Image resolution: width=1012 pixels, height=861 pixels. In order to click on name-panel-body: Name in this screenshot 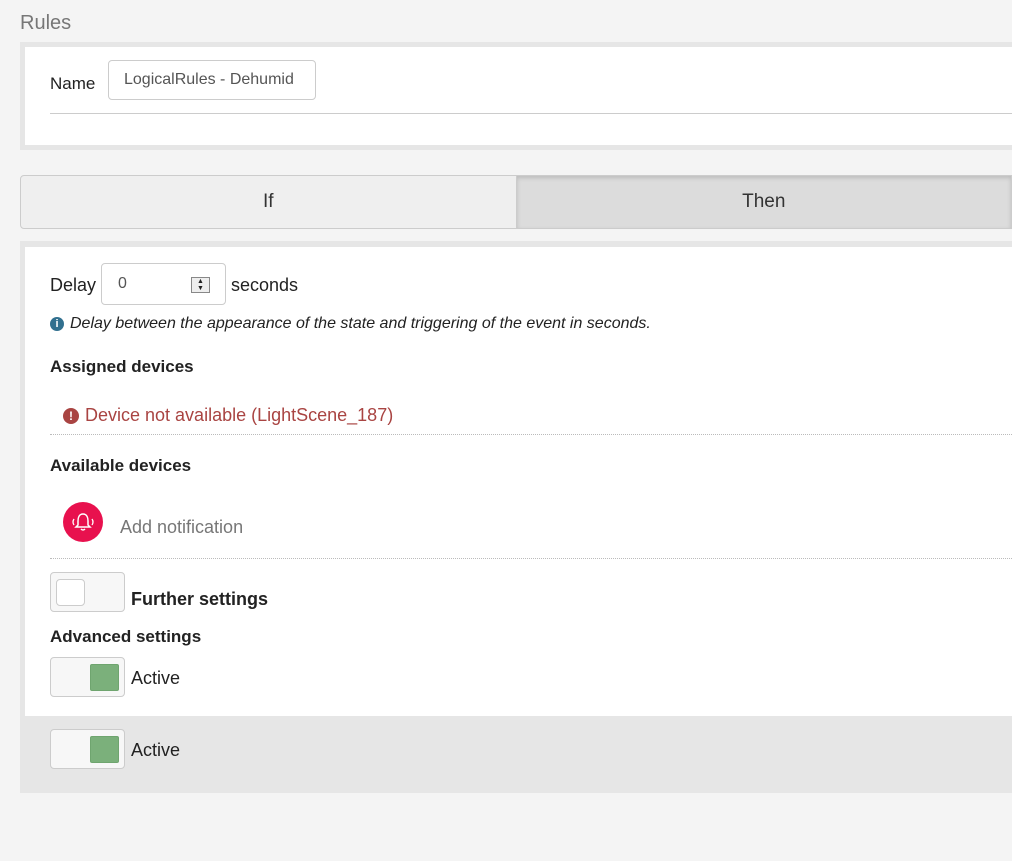, I will do `click(518, 96)`.